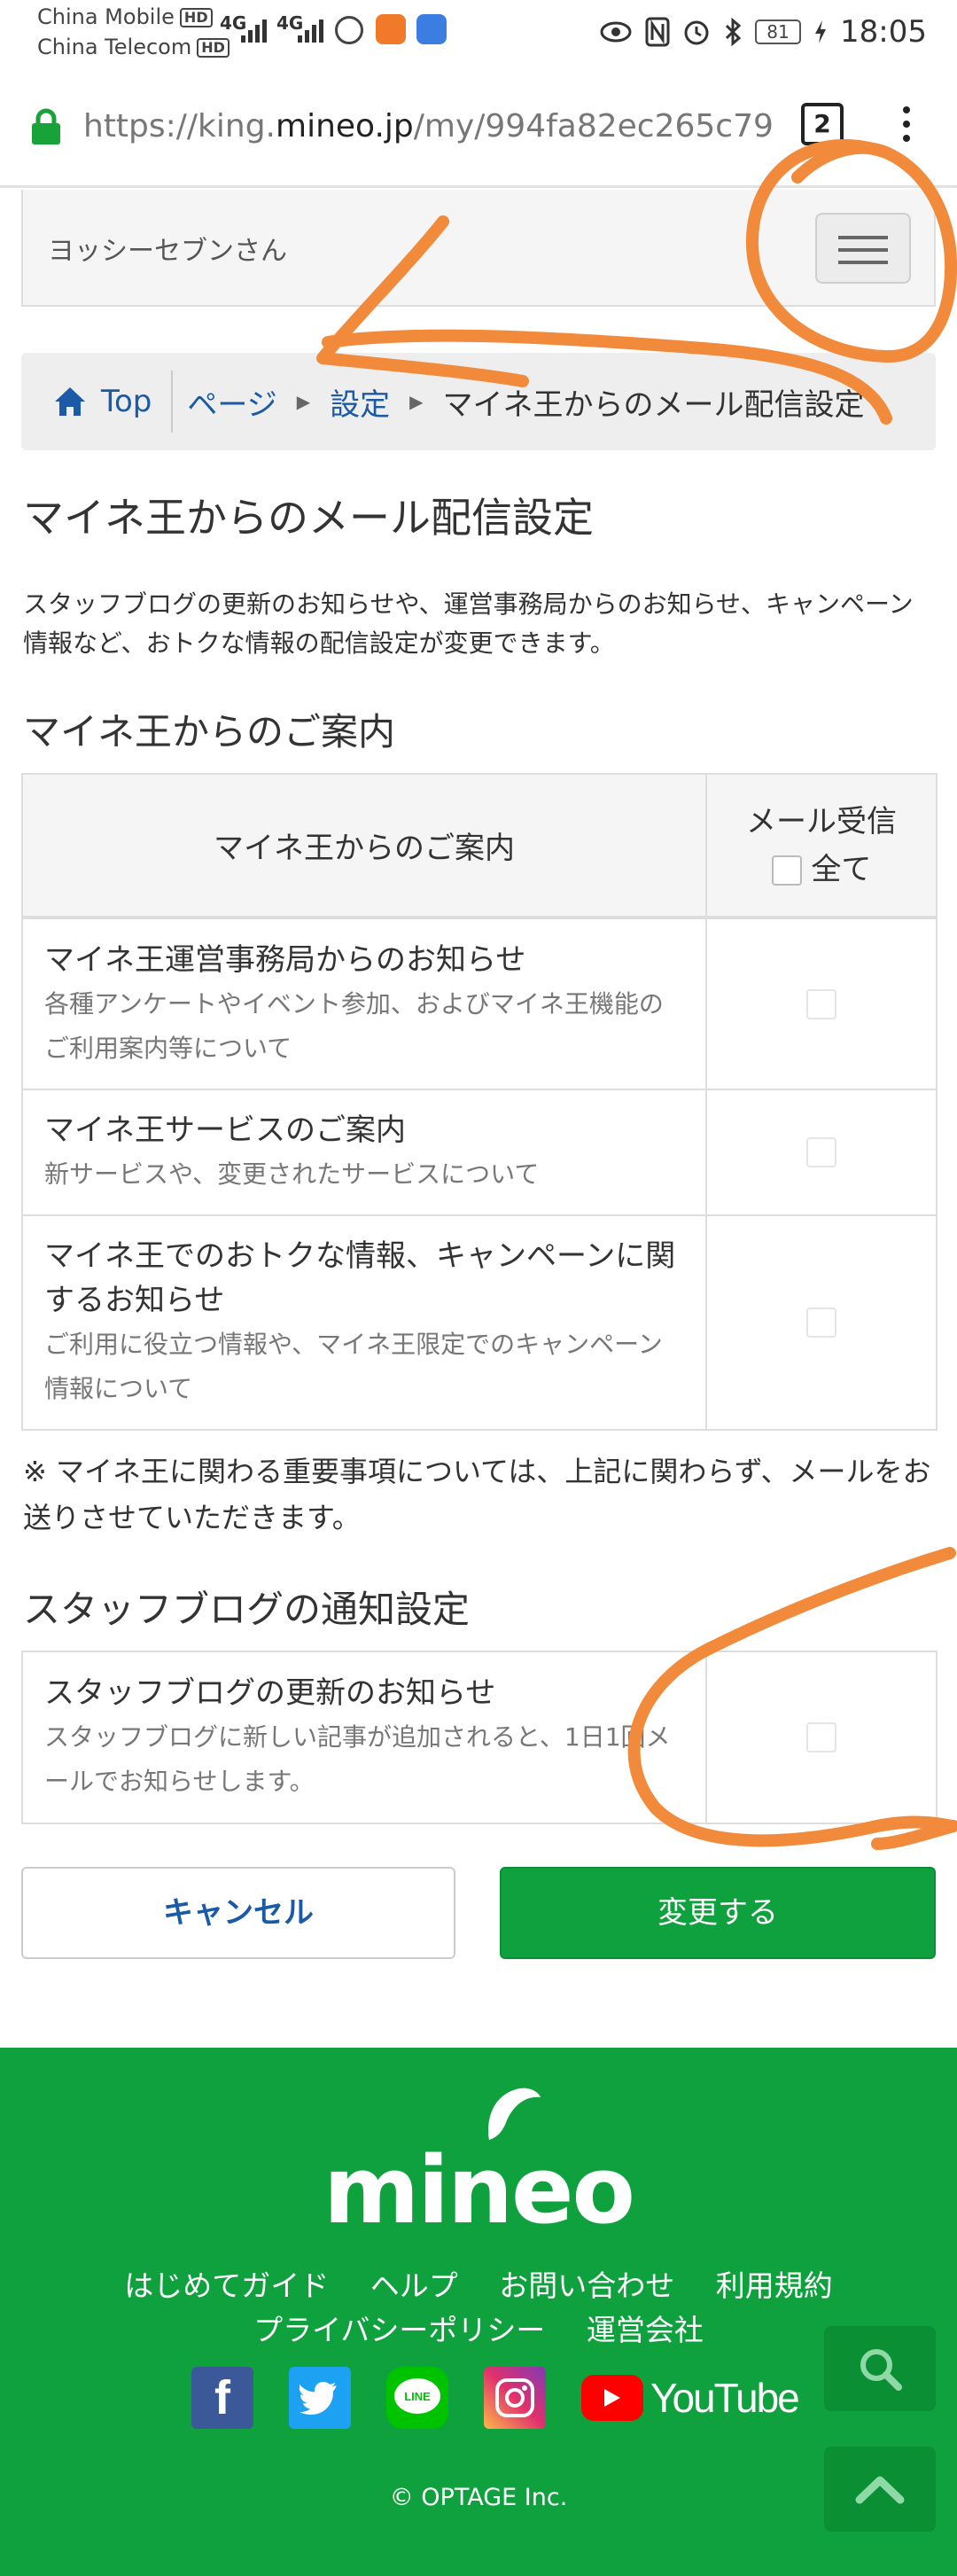 Image resolution: width=957 pixels, height=2576 pixels. I want to click on table-header-mail-label: メール受信, so click(821, 821).